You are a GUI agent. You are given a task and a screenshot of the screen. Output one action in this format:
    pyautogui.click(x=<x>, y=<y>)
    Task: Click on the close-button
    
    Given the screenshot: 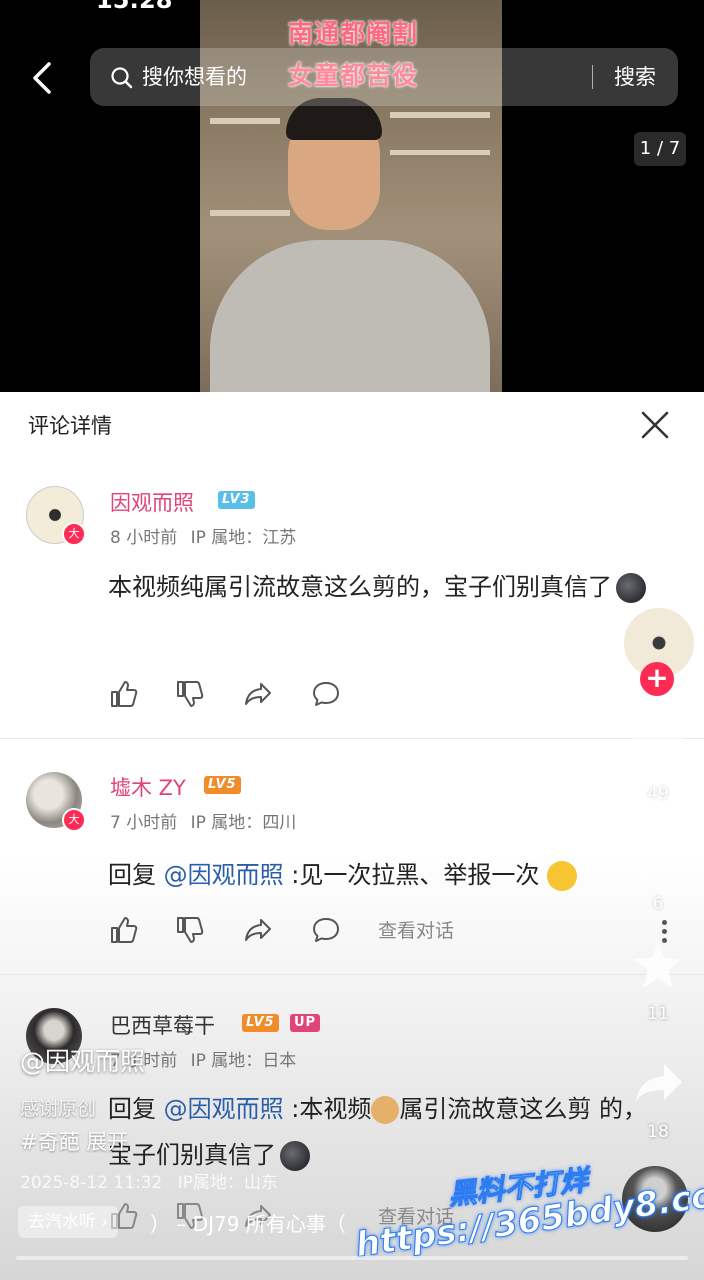 What is the action you would take?
    pyautogui.click(x=655, y=425)
    